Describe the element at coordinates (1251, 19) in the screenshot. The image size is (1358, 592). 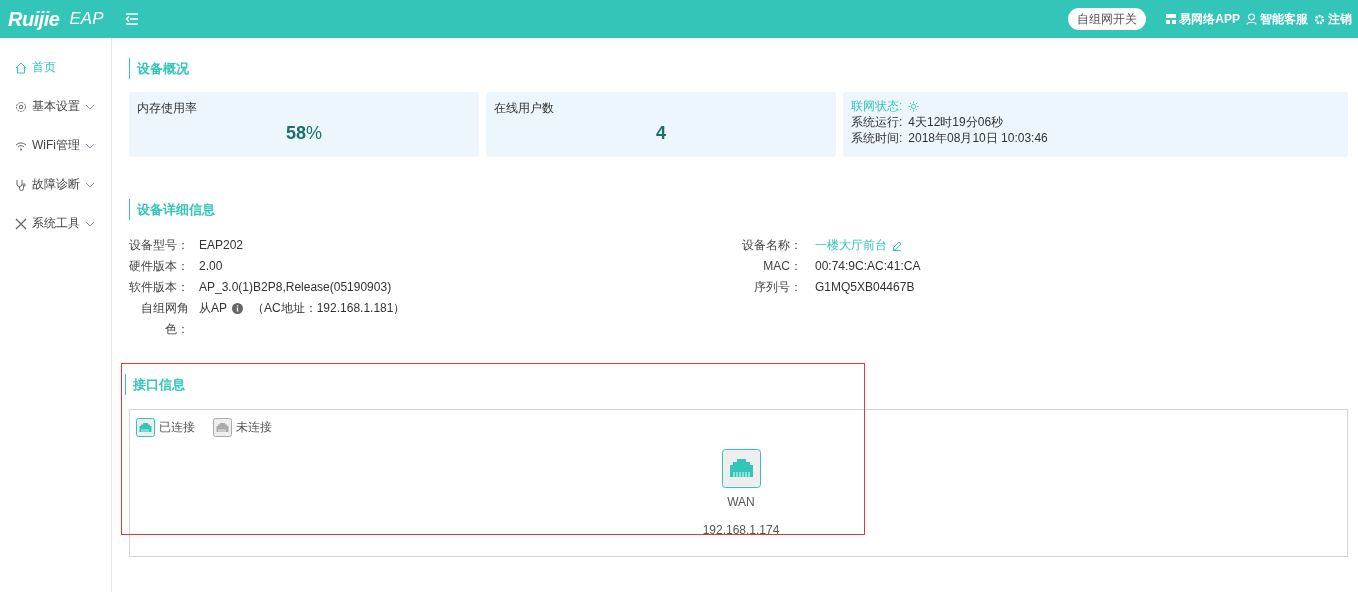
I see `user-icon` at that location.